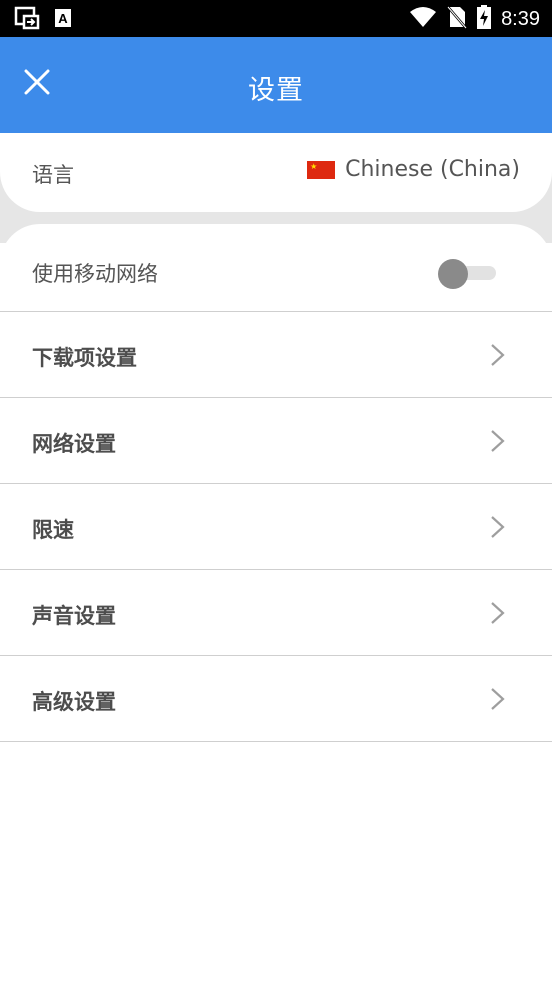  I want to click on list-item-advanced-settings: 高级设置, so click(276, 699).